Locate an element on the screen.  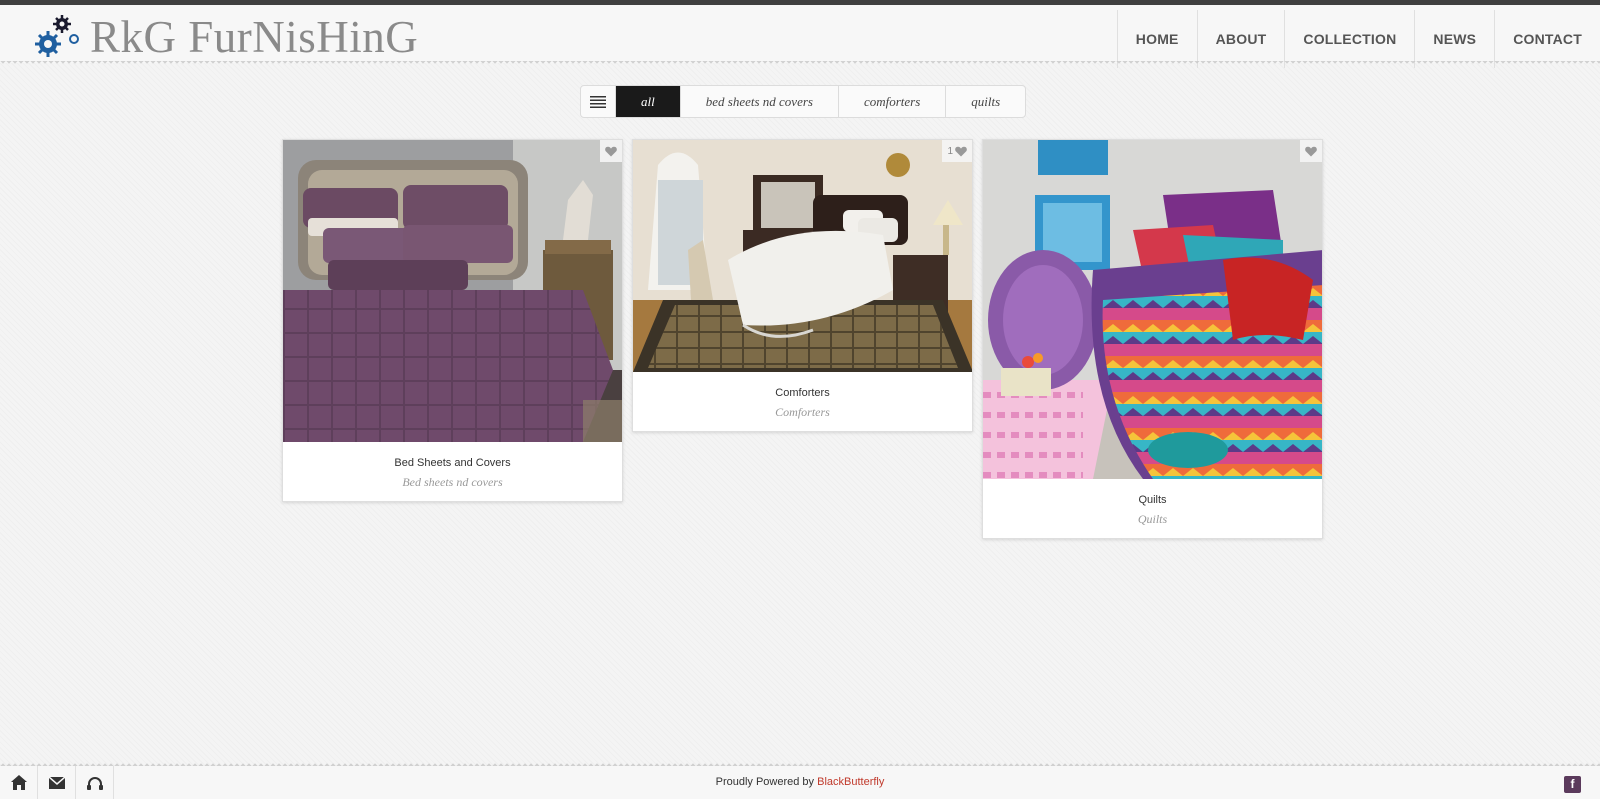
like-count: 1 is located at coordinates (950, 151).